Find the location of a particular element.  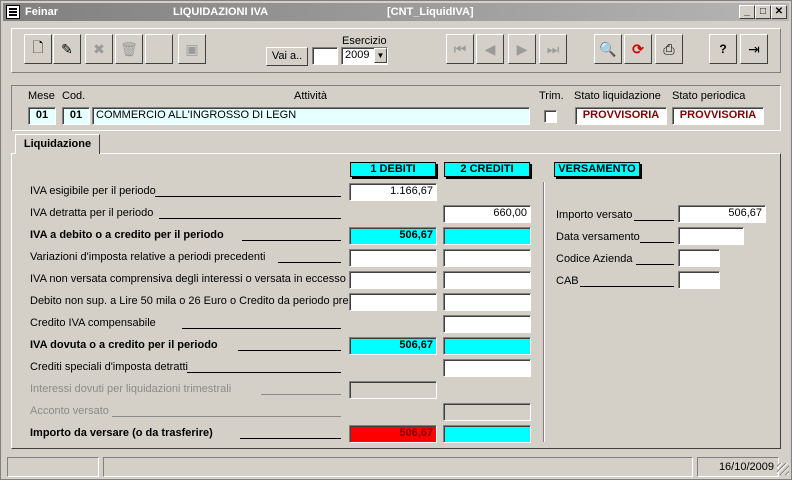

row-label: Crediti speciali d'imposta detratti is located at coordinates (109, 367).